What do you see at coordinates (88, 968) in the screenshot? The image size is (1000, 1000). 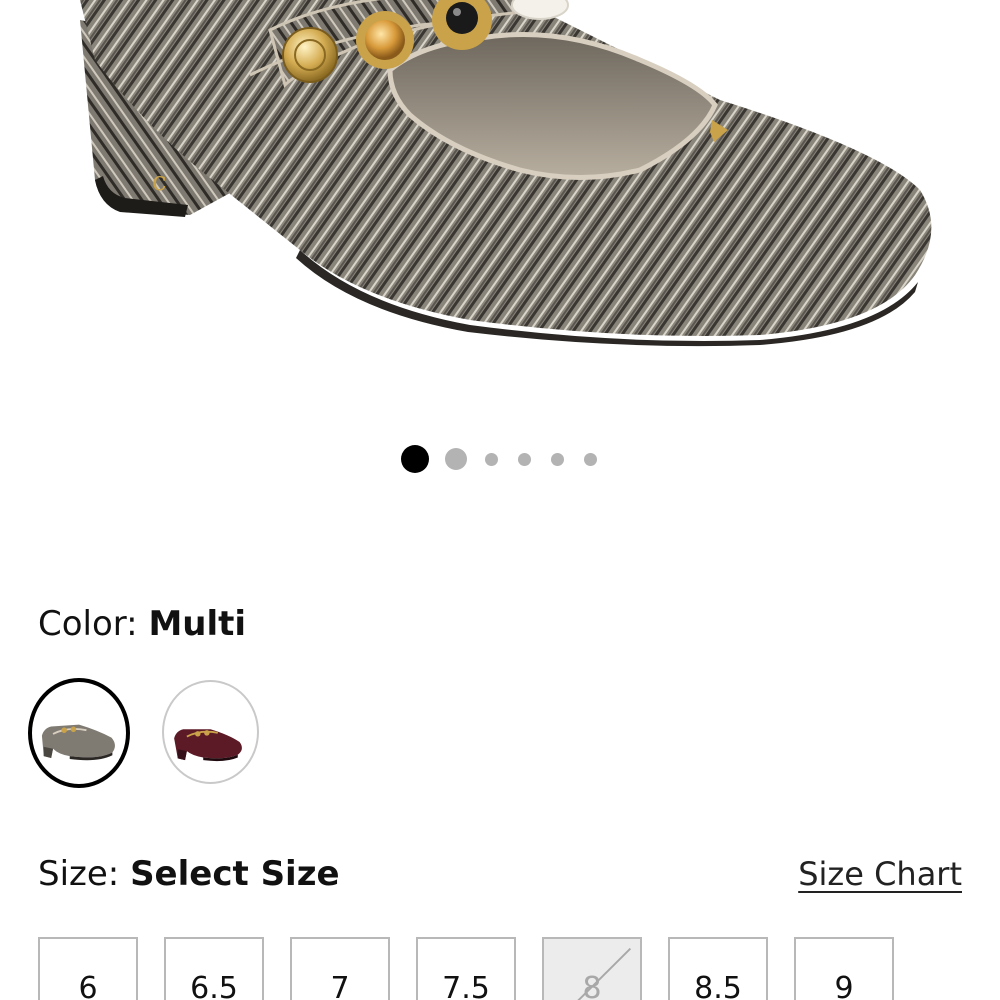 I see `size-option-6: 6` at bounding box center [88, 968].